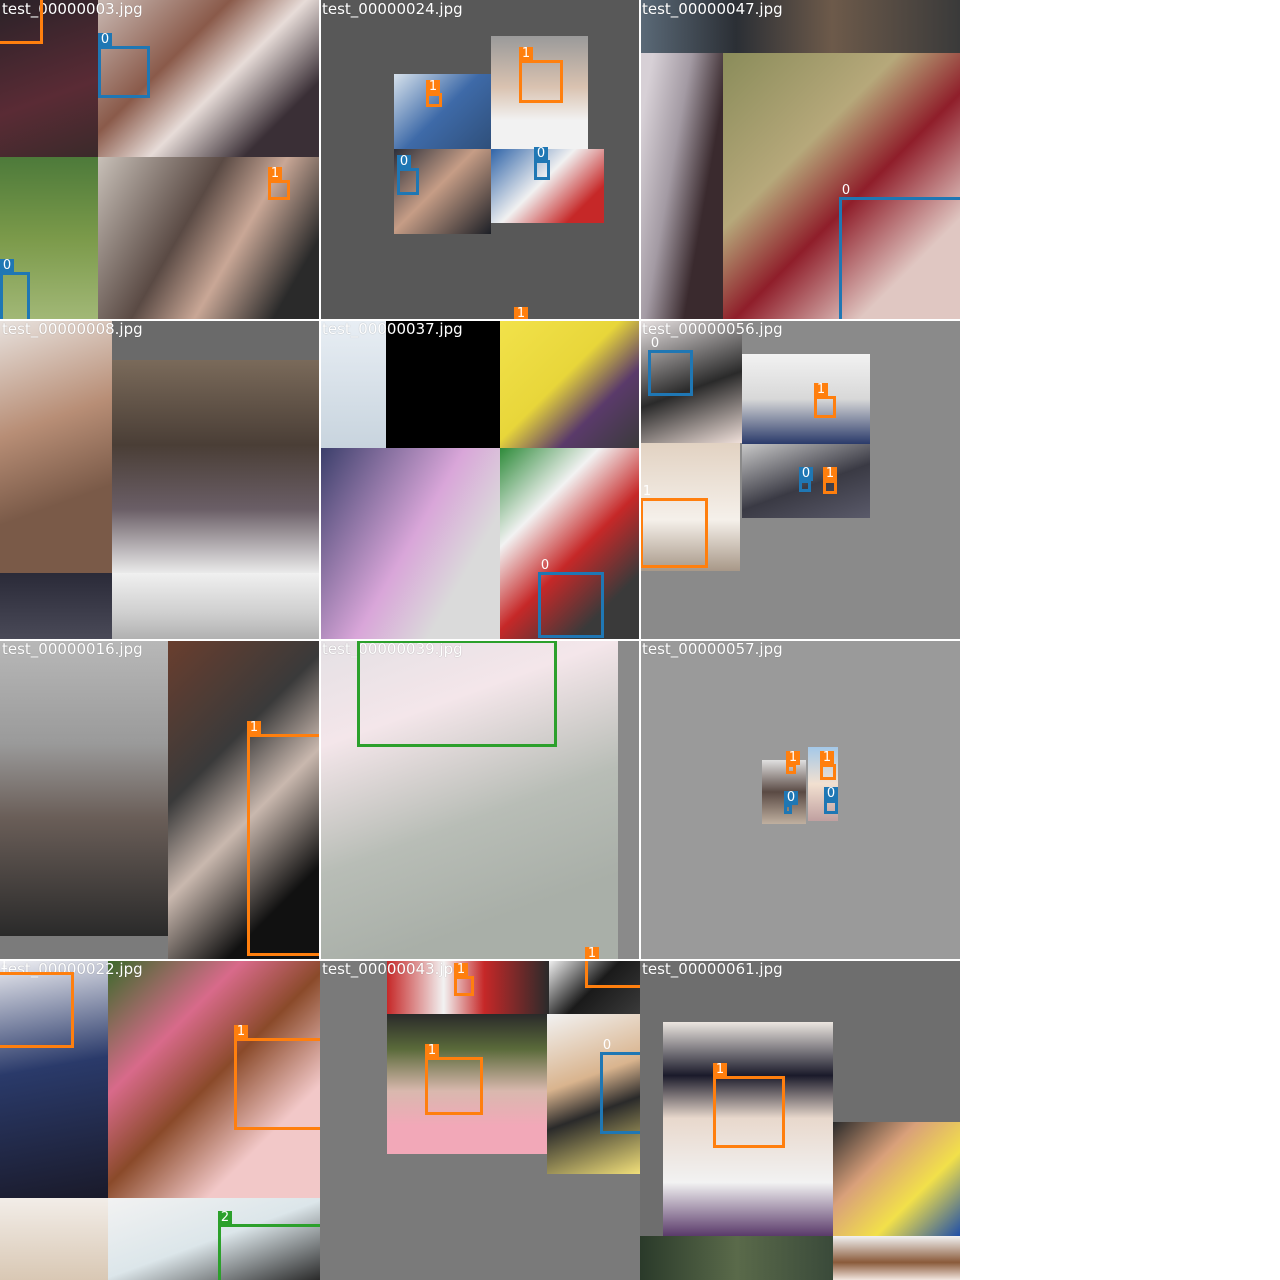 The image size is (1280, 1280). What do you see at coordinates (480, 160) in the screenshot?
I see `mosaic-tile: test_00000024.jpg 1 1 0 0 1` at bounding box center [480, 160].